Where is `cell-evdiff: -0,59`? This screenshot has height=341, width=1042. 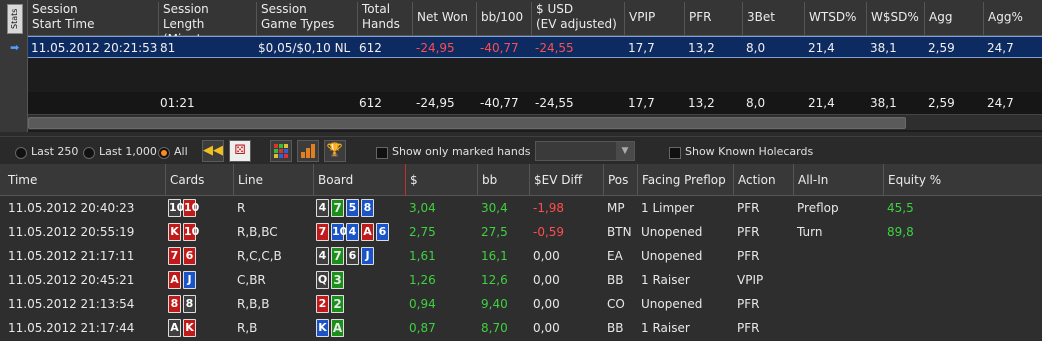
cell-evdiff: -0,59 is located at coordinates (549, 232).